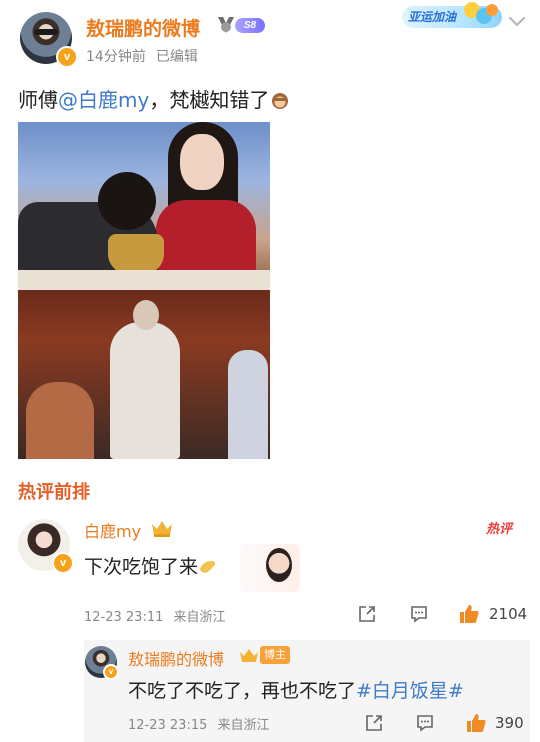  I want to click on promo-banner: 亚运加油, so click(452, 15).